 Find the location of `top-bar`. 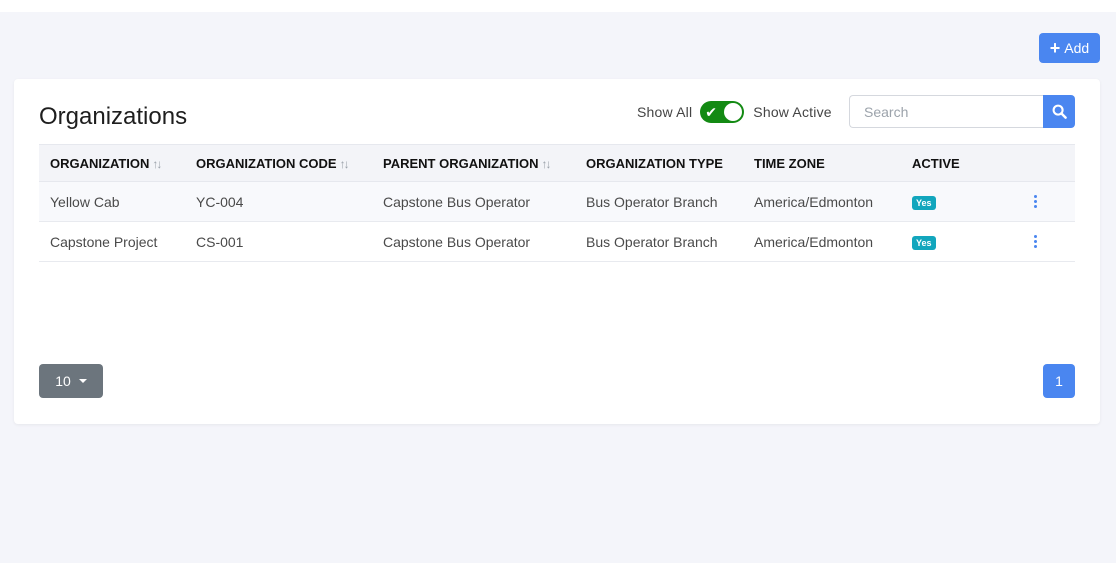

top-bar is located at coordinates (558, 6).